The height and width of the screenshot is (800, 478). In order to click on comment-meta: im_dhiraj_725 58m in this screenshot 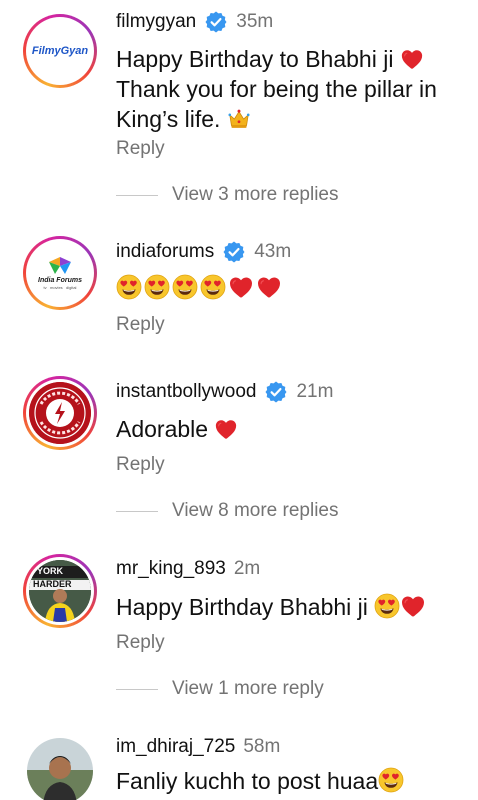, I will do `click(198, 747)`.